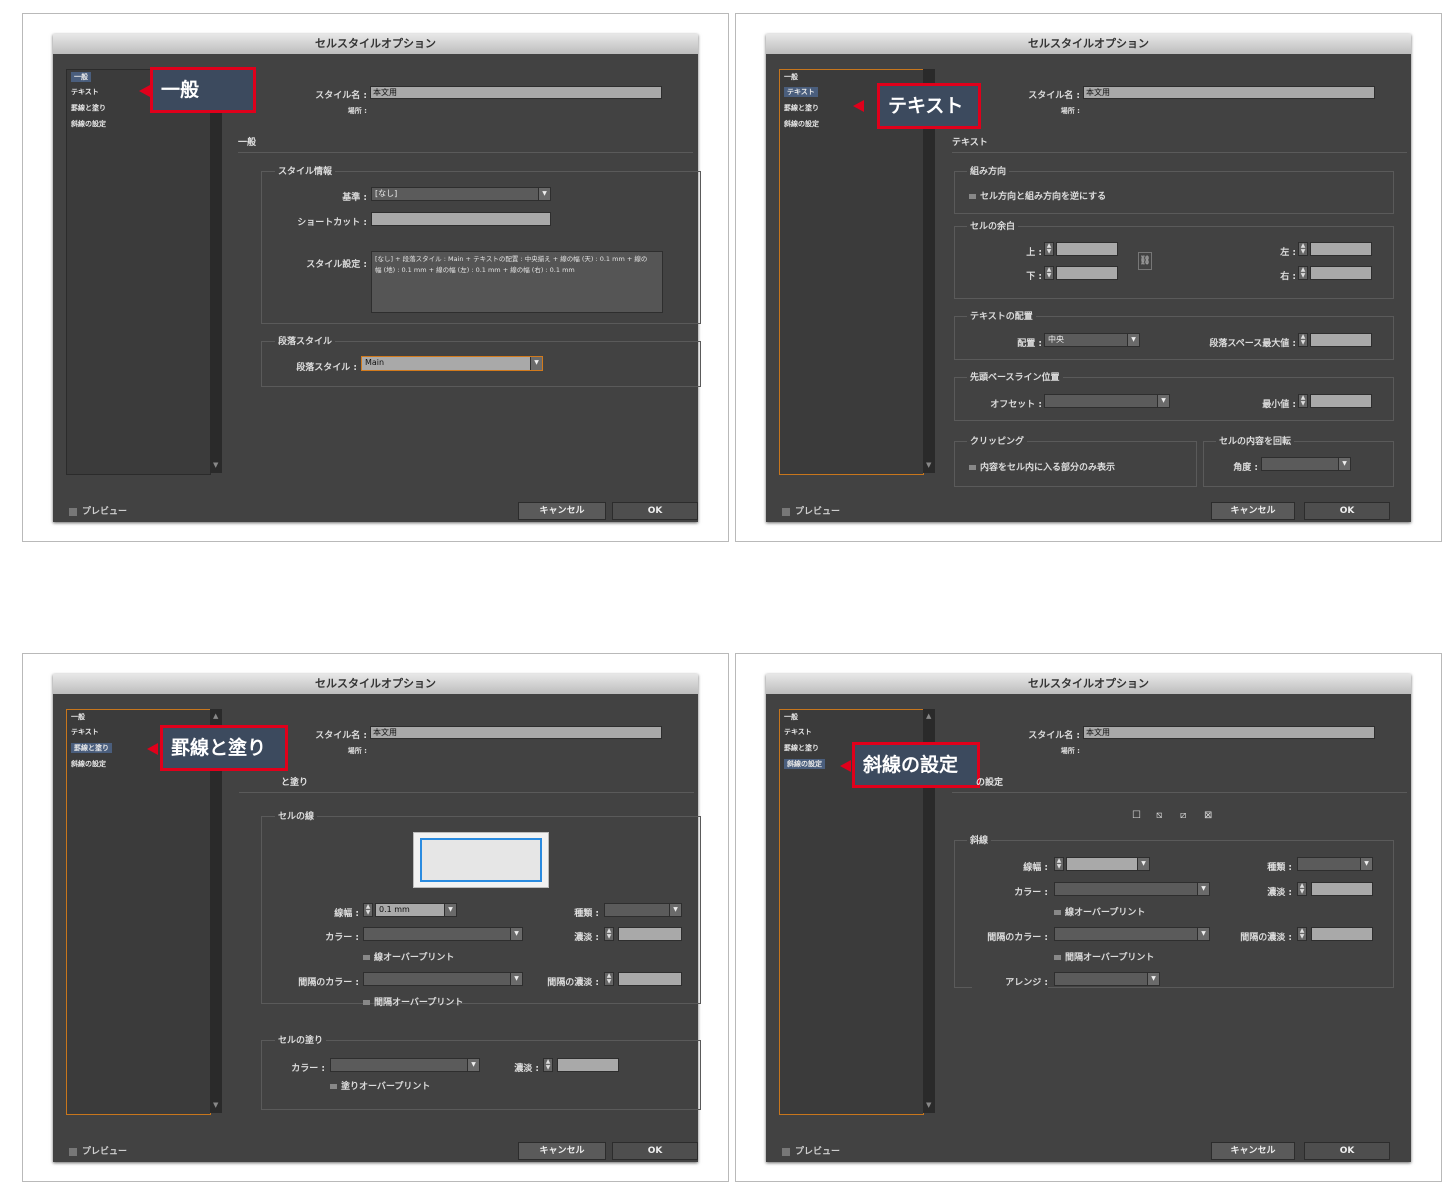 The height and width of the screenshot is (1193, 1453). I want to click on diagonal-down-icon: ⧅, so click(1159, 815).